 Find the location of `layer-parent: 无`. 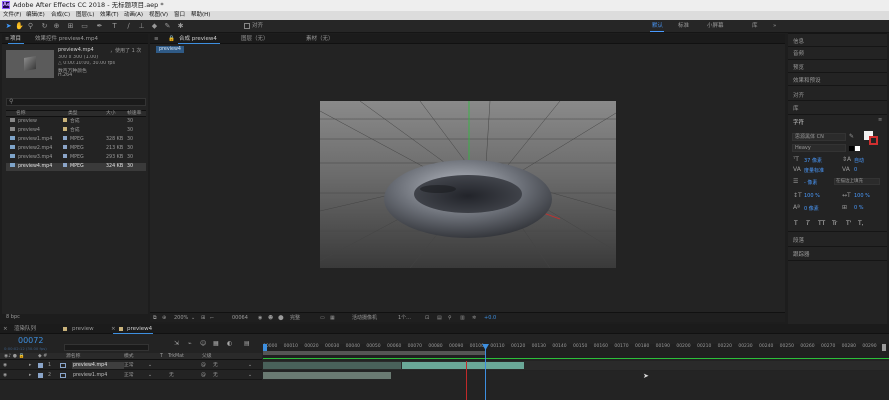

layer-parent: 无 is located at coordinates (215, 365).